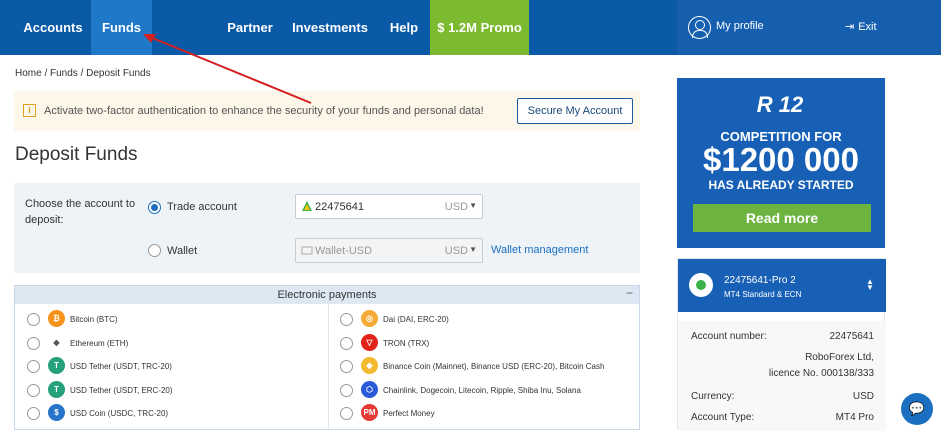 This screenshot has height=431, width=941. What do you see at coordinates (29, 110) in the screenshot?
I see `info-icon: i` at bounding box center [29, 110].